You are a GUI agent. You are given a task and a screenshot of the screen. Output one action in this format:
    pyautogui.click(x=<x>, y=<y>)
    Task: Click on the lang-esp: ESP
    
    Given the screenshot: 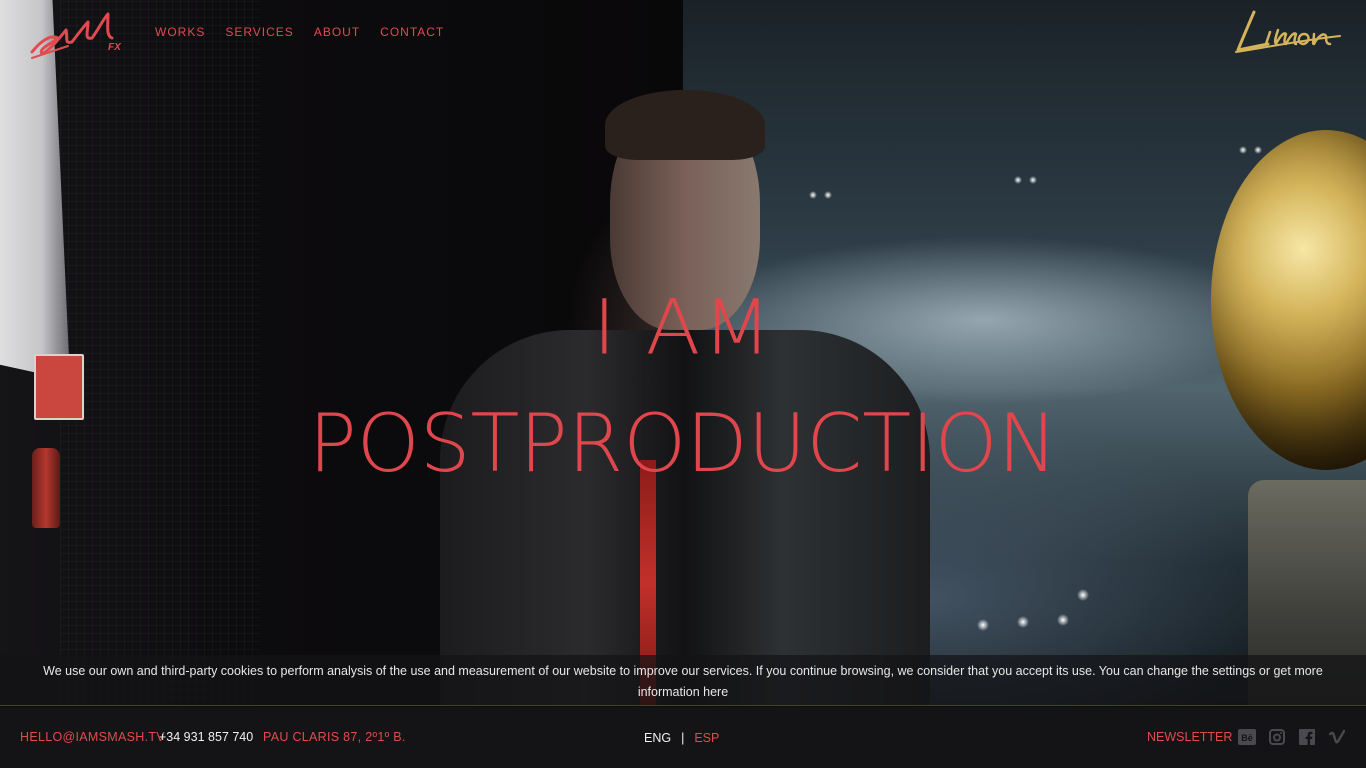 What is the action you would take?
    pyautogui.click(x=706, y=738)
    